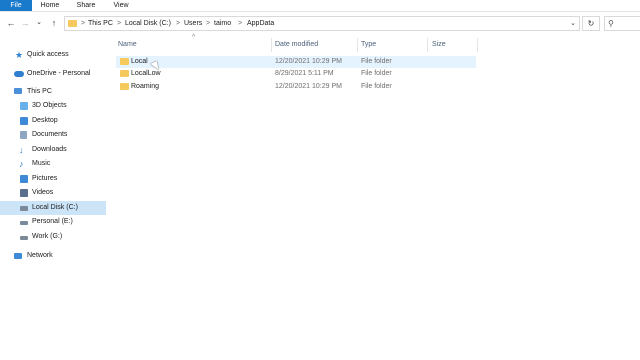 The height and width of the screenshot is (360, 640). What do you see at coordinates (24, 179) in the screenshot?
I see `picture-icon` at bounding box center [24, 179].